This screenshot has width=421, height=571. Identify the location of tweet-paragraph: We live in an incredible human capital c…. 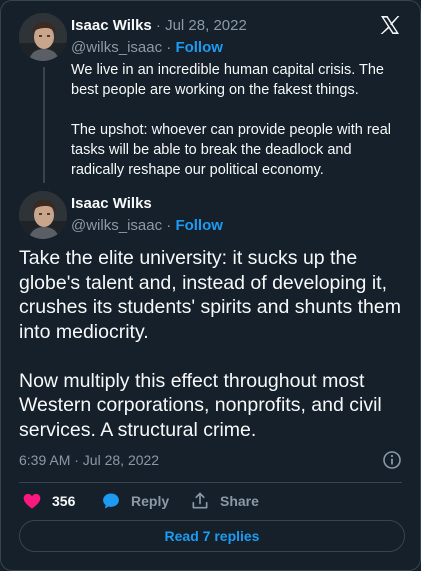
(227, 80).